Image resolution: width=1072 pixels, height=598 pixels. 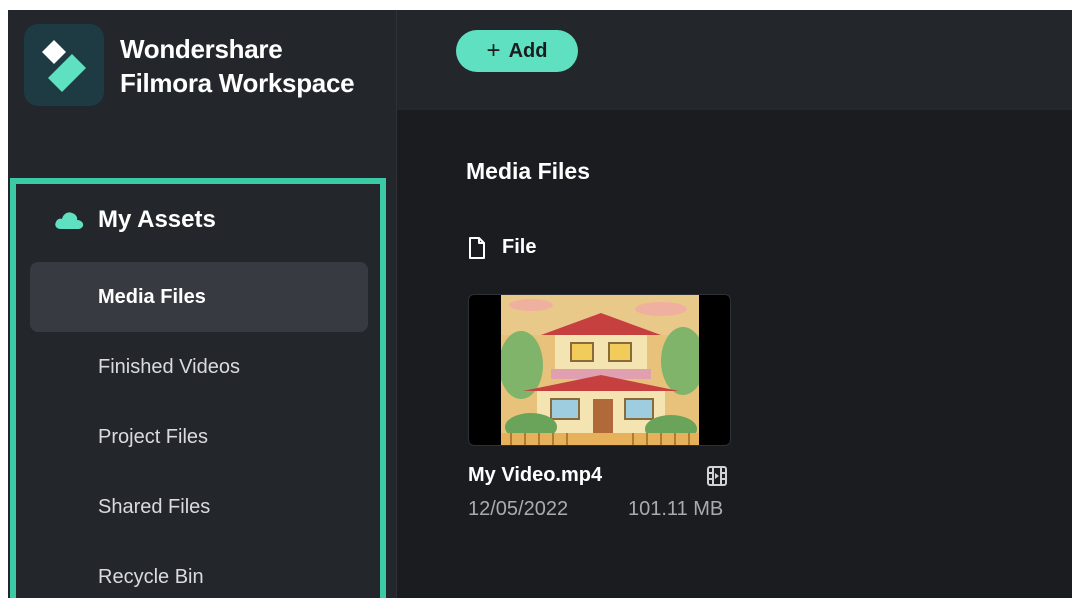 What do you see at coordinates (676, 509) in the screenshot?
I see `file-size: 101.11 MB` at bounding box center [676, 509].